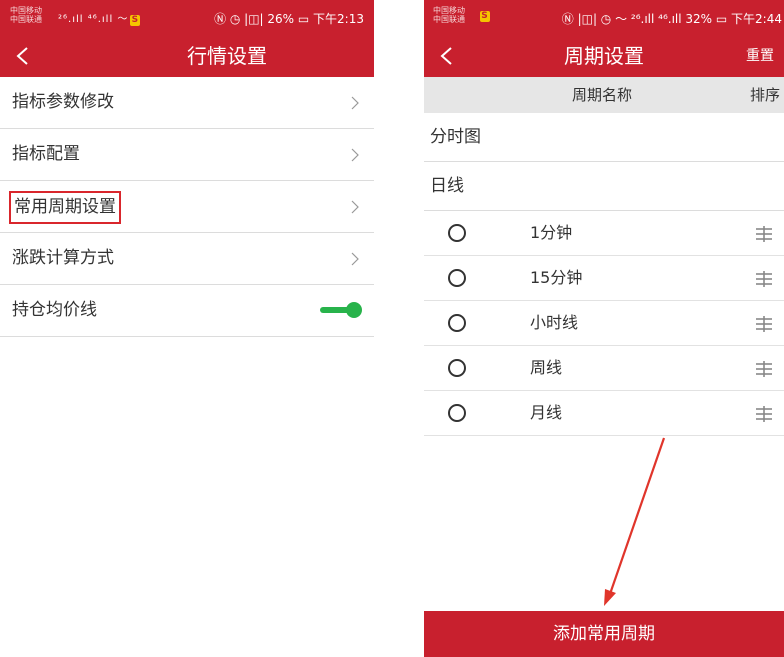 The height and width of the screenshot is (657, 784). Describe the element at coordinates (455, 137) in the screenshot. I see `section-label: 分时图` at that location.